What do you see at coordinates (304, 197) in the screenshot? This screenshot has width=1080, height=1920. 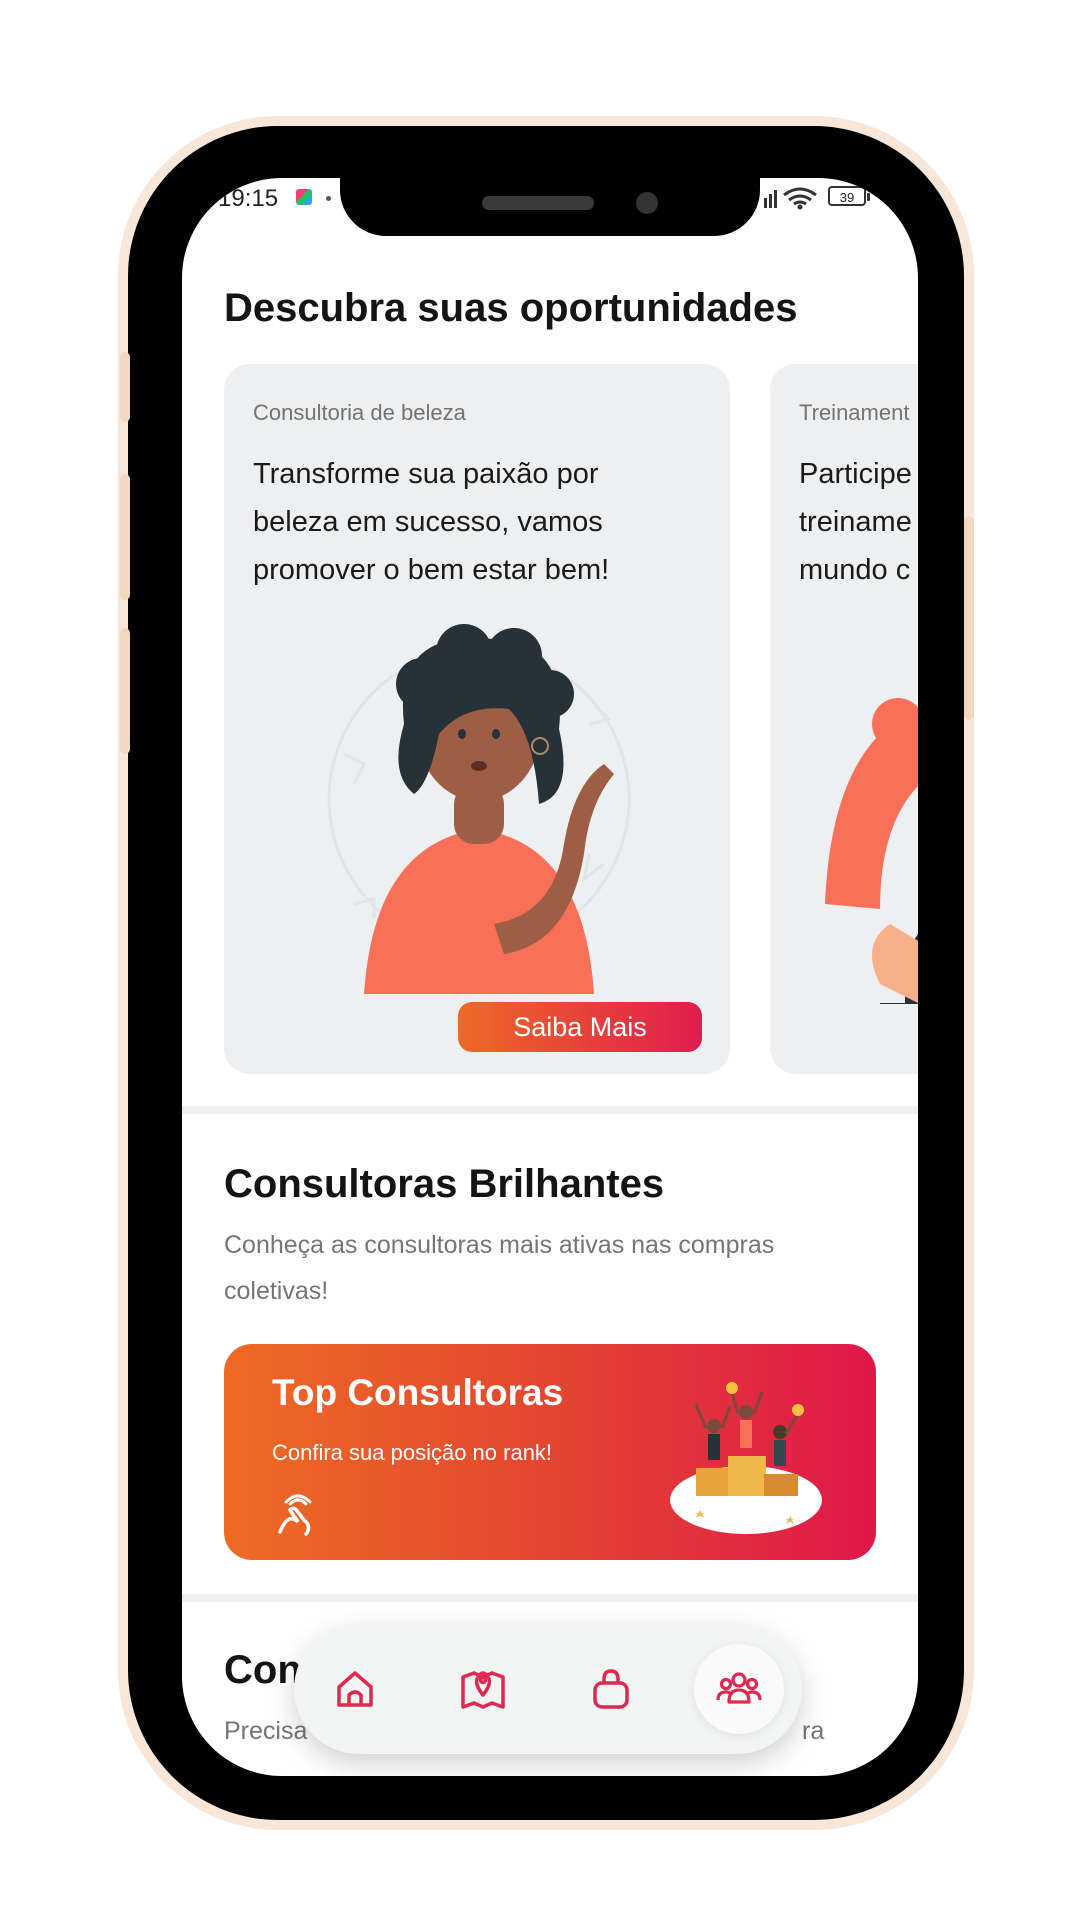 I see `app-notification-icon` at bounding box center [304, 197].